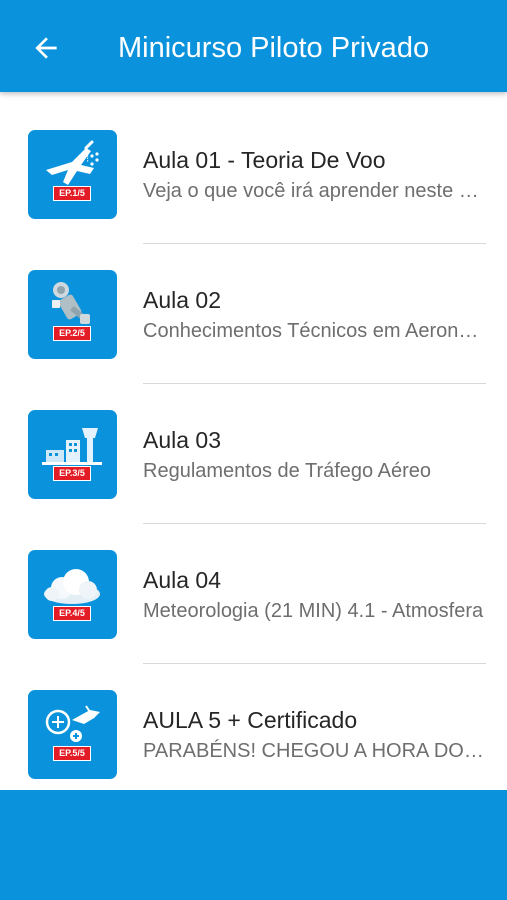  Describe the element at coordinates (72, 446) in the screenshot. I see `control-tower-icon` at that location.